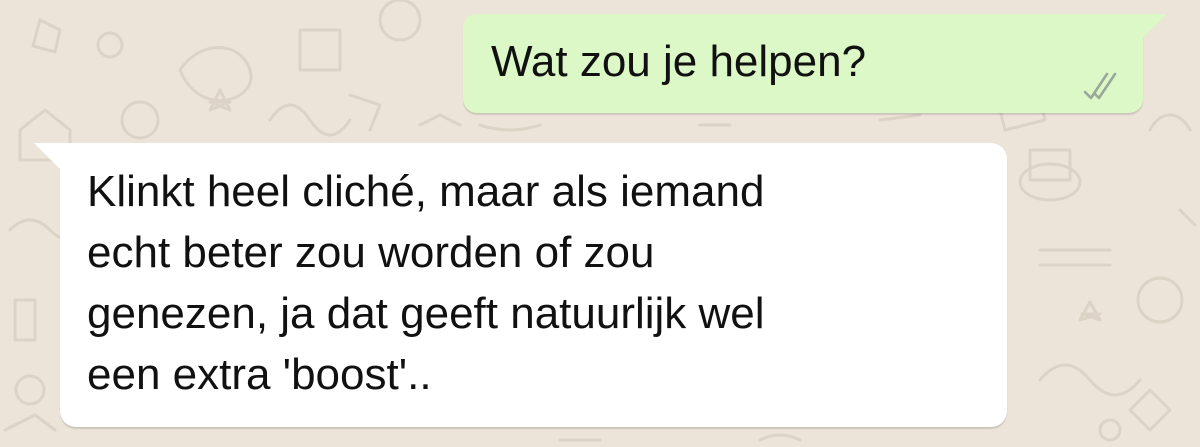  Describe the element at coordinates (426, 313) in the screenshot. I see `message-line: genezen, ja dat geeft natuurlijk wel` at that location.